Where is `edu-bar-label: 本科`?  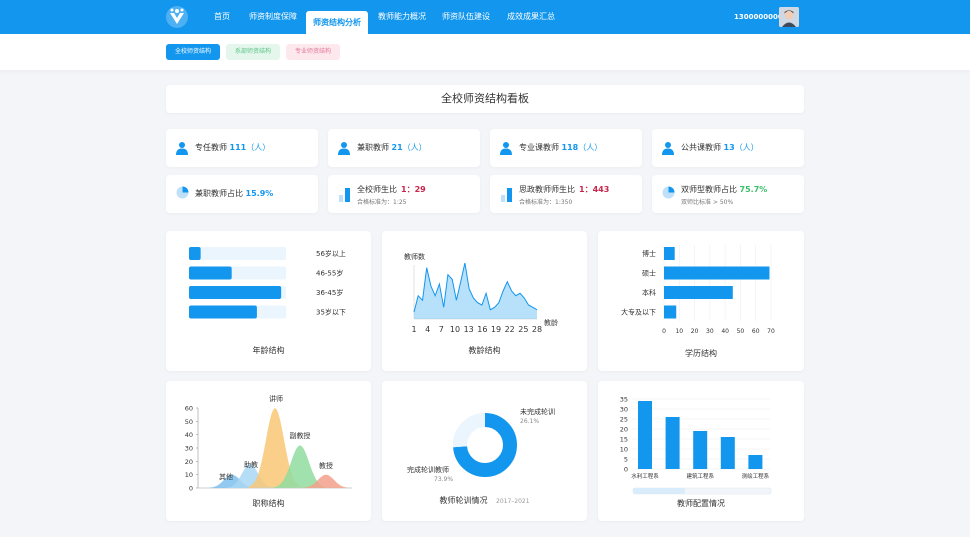 edu-bar-label: 本科 is located at coordinates (649, 292).